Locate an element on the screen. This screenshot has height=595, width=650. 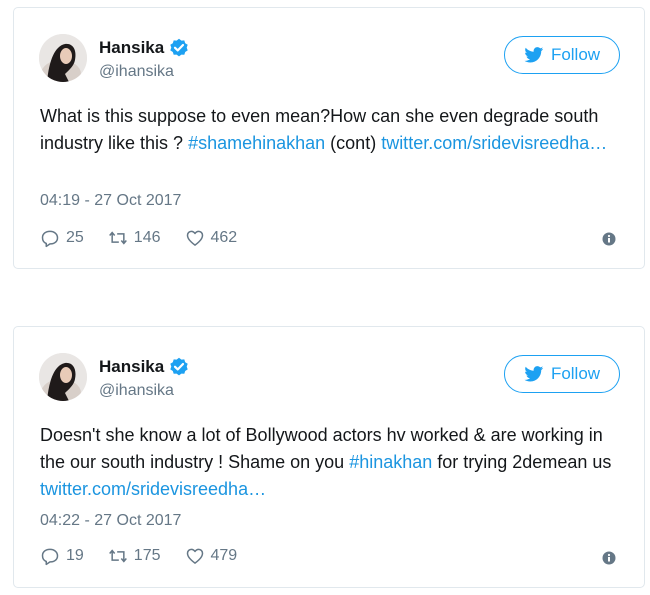
reply-button: 19 is located at coordinates (62, 556).